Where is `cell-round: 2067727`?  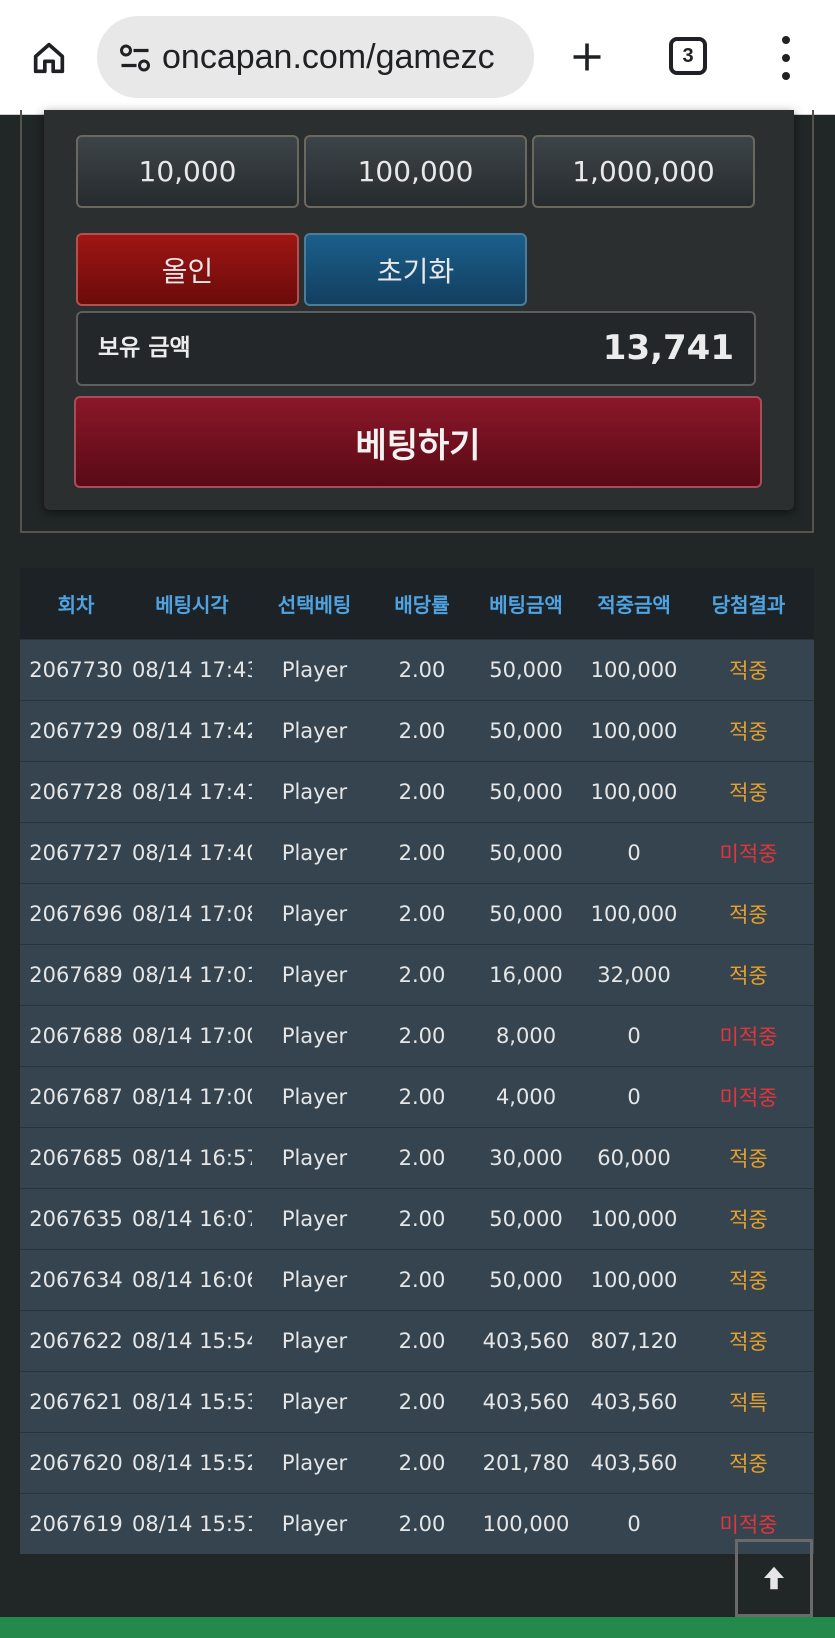 cell-round: 2067727 is located at coordinates (76, 852).